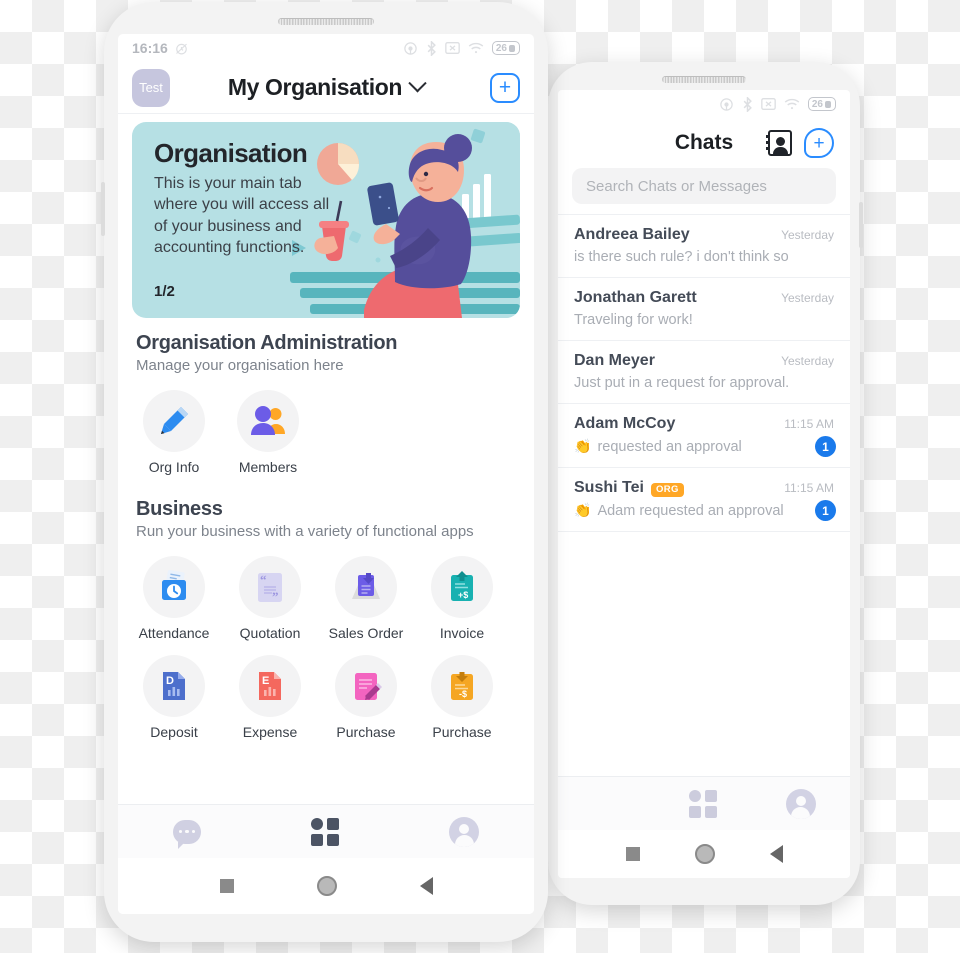  What do you see at coordinates (270, 588) in the screenshot?
I see `quotation-marks-icon: “ ”` at bounding box center [270, 588].